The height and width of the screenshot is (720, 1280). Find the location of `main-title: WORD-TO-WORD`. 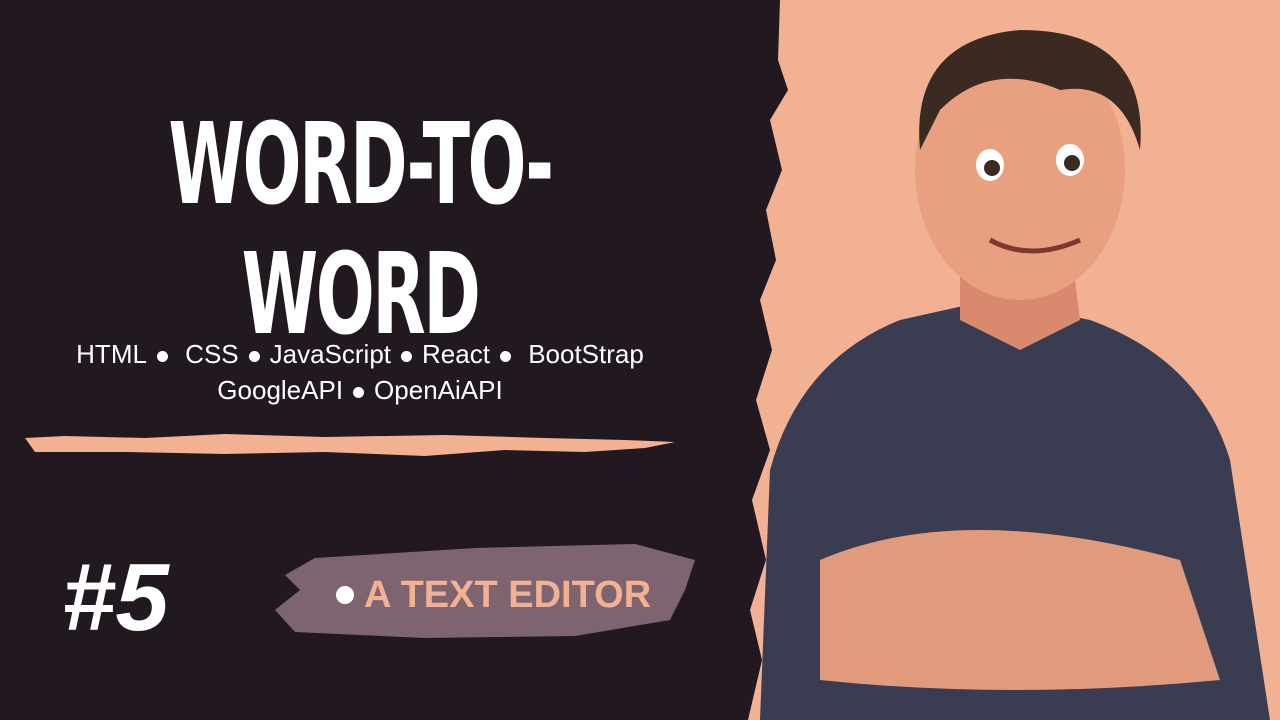

main-title: WORD-TO-WORD is located at coordinates (361, 230).